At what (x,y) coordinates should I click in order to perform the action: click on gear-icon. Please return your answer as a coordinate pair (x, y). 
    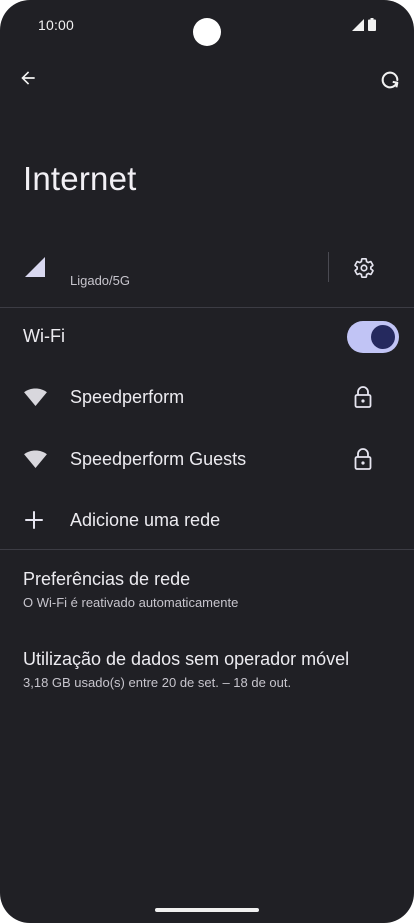
    Looking at the image, I should click on (364, 268).